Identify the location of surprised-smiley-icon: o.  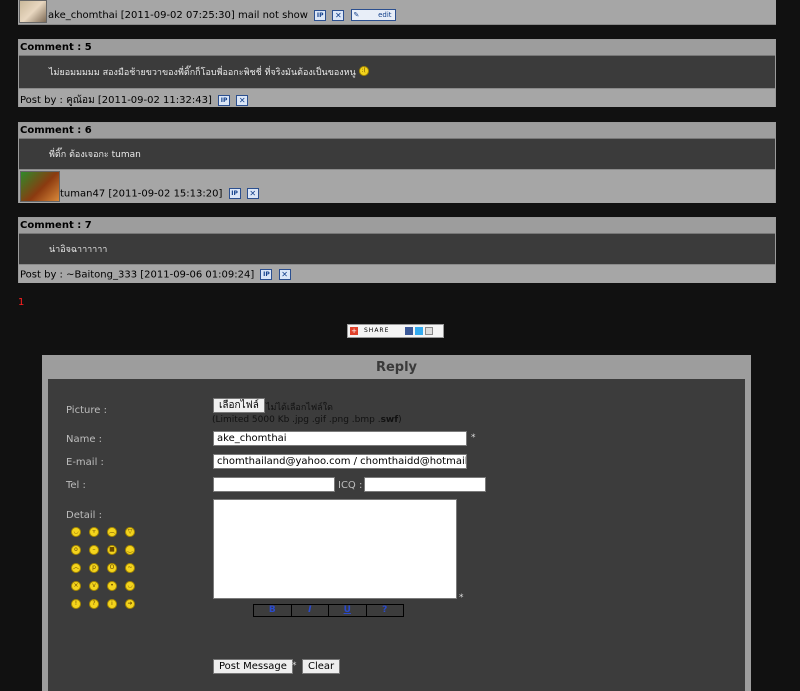
(76, 550).